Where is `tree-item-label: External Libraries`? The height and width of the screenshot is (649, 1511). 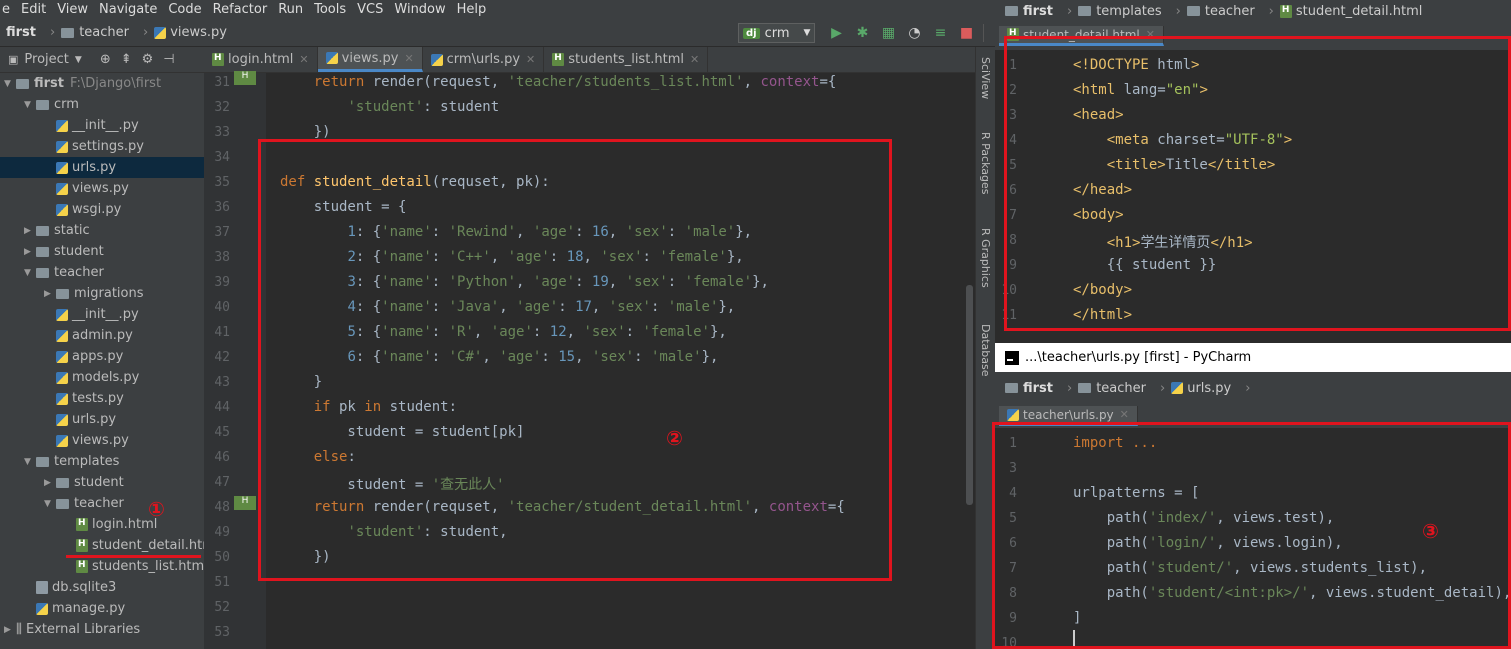 tree-item-label: External Libraries is located at coordinates (83, 629).